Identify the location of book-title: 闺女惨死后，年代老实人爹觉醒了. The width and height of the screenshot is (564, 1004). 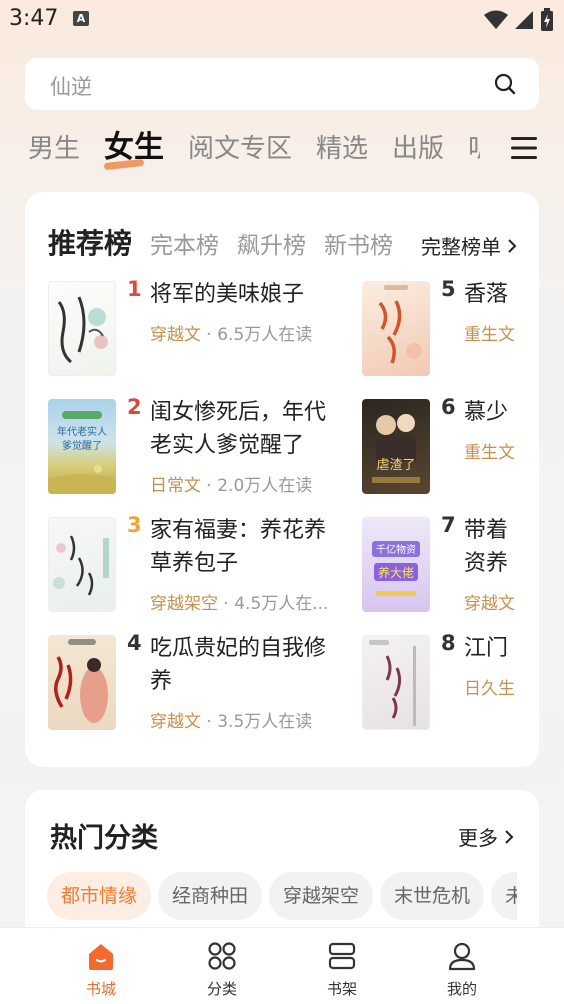
(238, 429).